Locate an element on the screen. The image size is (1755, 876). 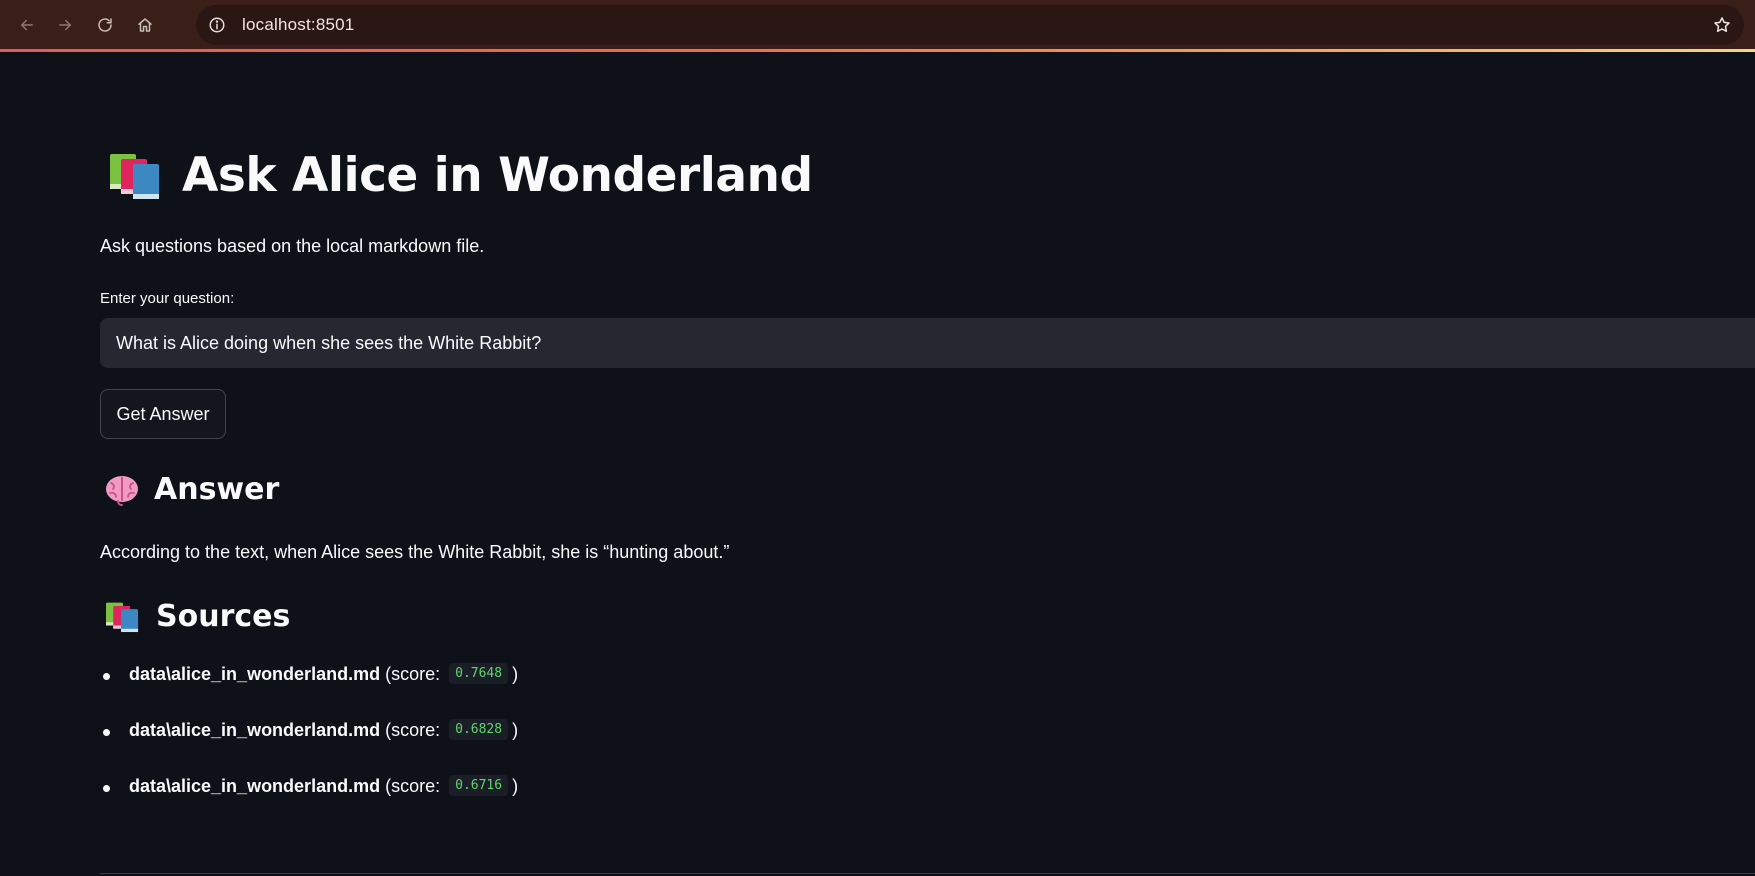
sources-heading-text: Sources is located at coordinates (223, 616).